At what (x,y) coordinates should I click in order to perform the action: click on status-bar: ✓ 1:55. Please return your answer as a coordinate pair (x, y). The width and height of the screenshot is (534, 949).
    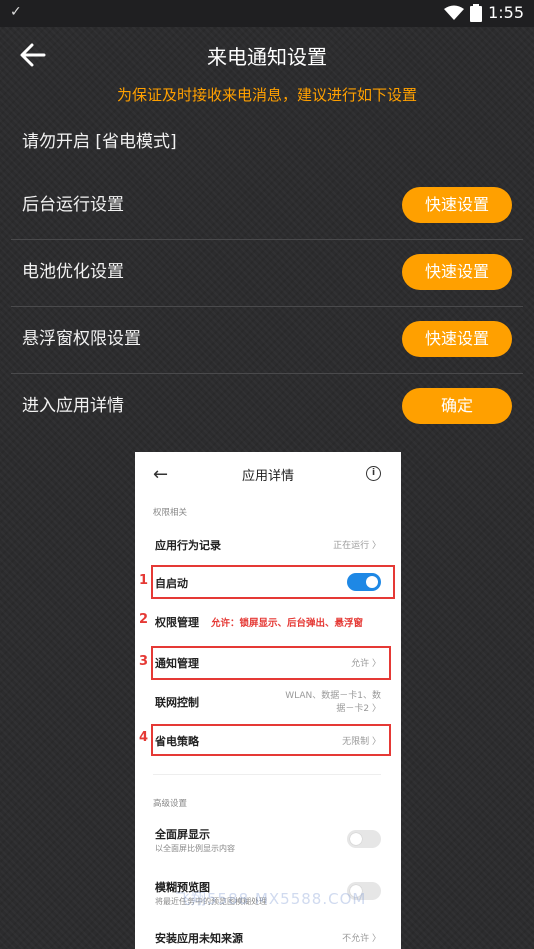
    Looking at the image, I should click on (267, 13).